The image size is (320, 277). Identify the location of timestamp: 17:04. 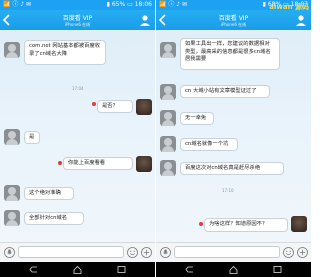
(78, 88).